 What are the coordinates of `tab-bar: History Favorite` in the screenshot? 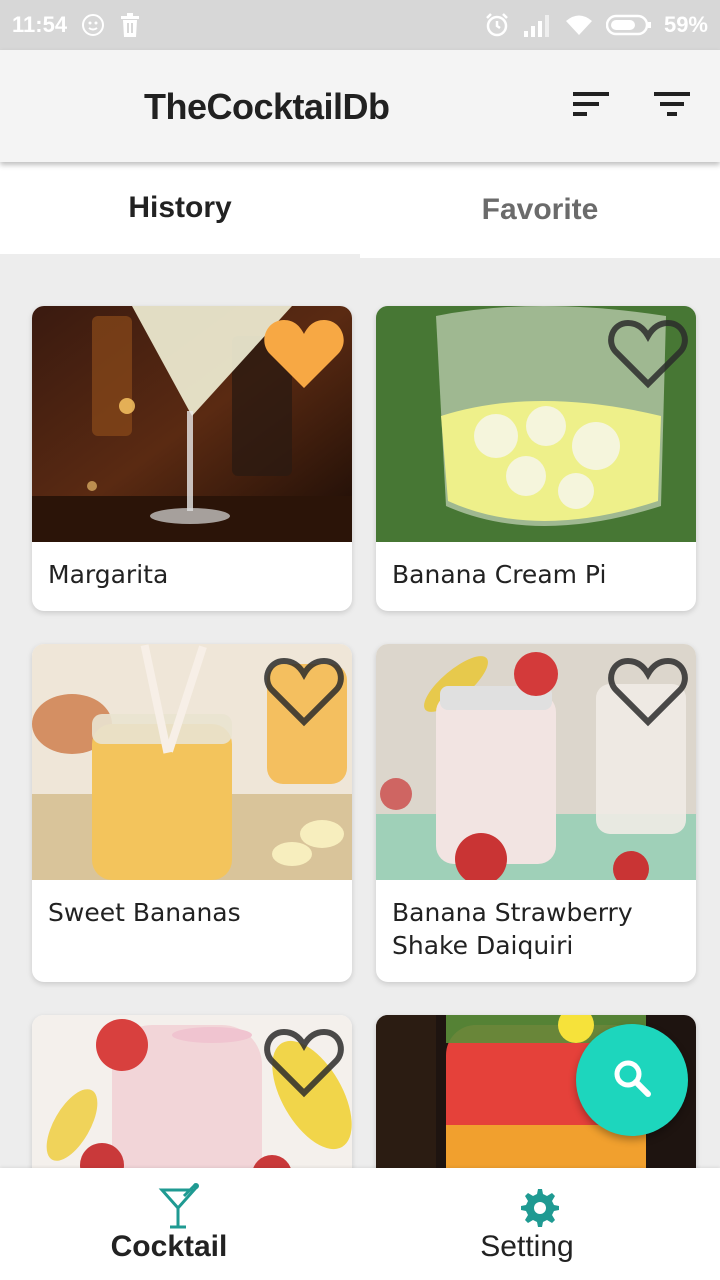 It's located at (360, 210).